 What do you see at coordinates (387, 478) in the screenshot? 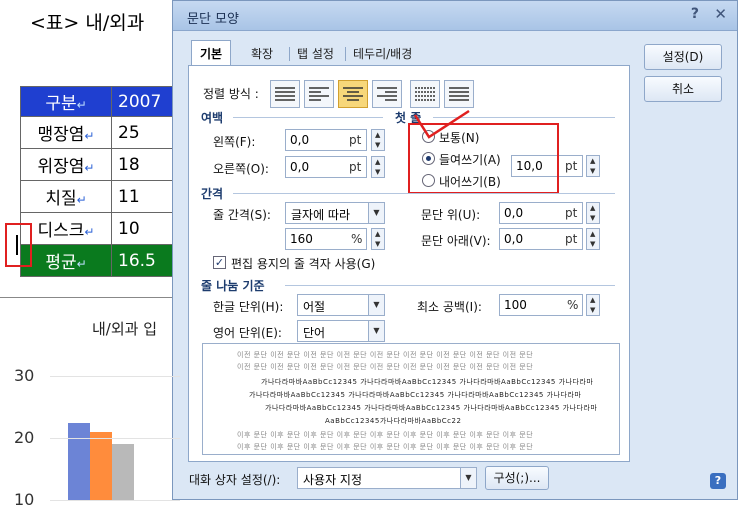
I see `dialog-preset-select: 사용자 지정 ▼` at bounding box center [387, 478].